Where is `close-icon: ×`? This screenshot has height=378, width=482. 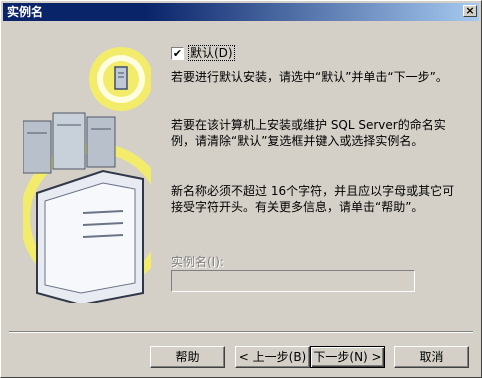
close-icon: × is located at coordinates (470, 10).